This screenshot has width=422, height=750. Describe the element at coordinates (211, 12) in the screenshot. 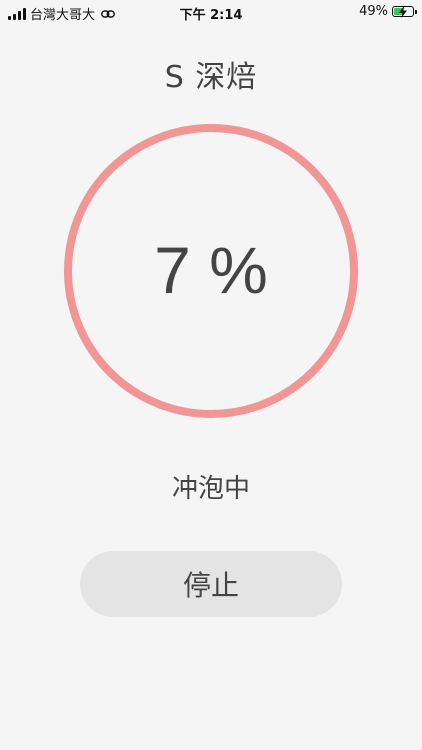

I see `status-bar: 台灣大哥大 下午 2:14 49%` at that location.